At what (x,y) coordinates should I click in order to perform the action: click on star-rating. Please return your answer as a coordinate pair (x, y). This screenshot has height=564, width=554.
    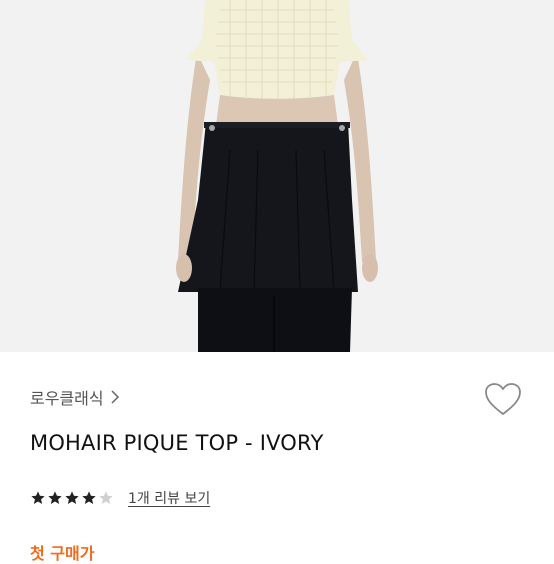
    Looking at the image, I should click on (72, 498).